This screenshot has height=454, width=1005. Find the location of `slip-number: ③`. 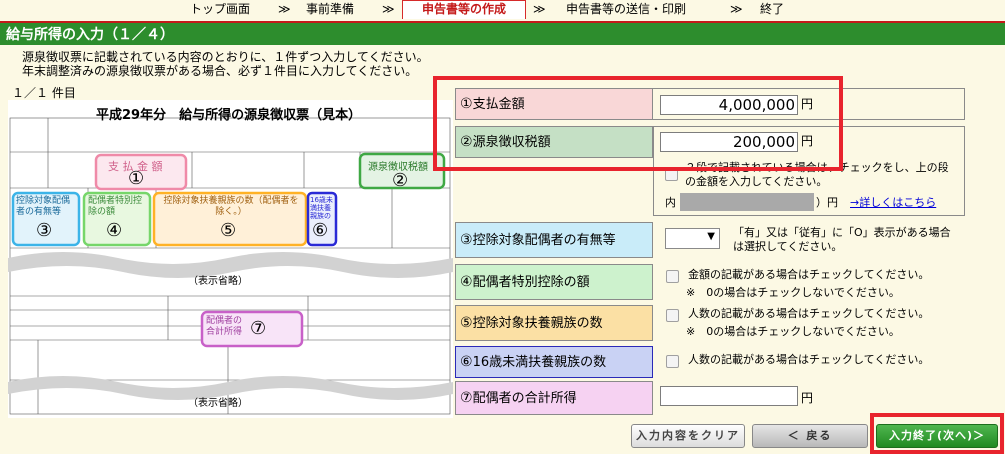

slip-number: ③ is located at coordinates (44, 230).